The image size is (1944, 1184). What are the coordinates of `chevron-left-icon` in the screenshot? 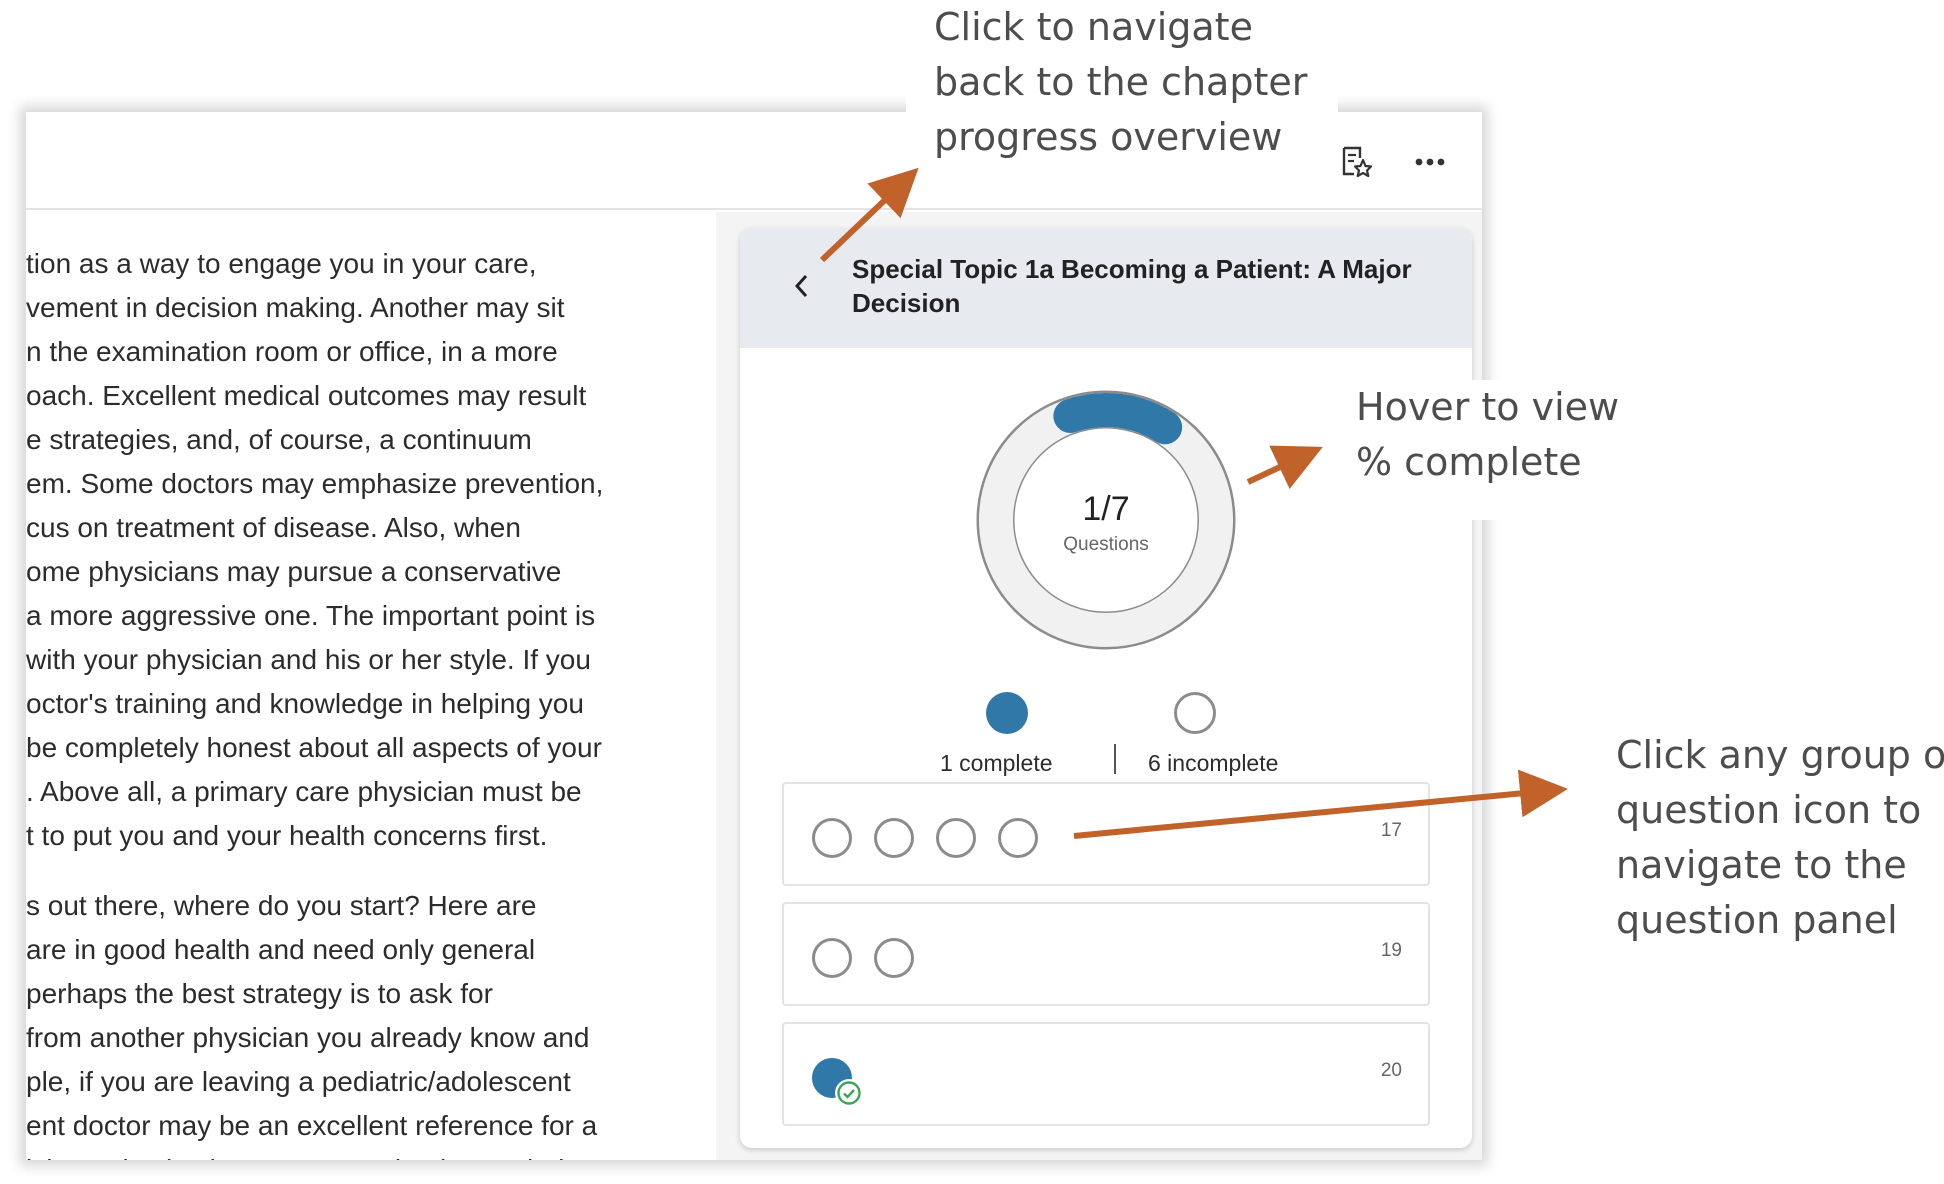 It's located at (801, 286).